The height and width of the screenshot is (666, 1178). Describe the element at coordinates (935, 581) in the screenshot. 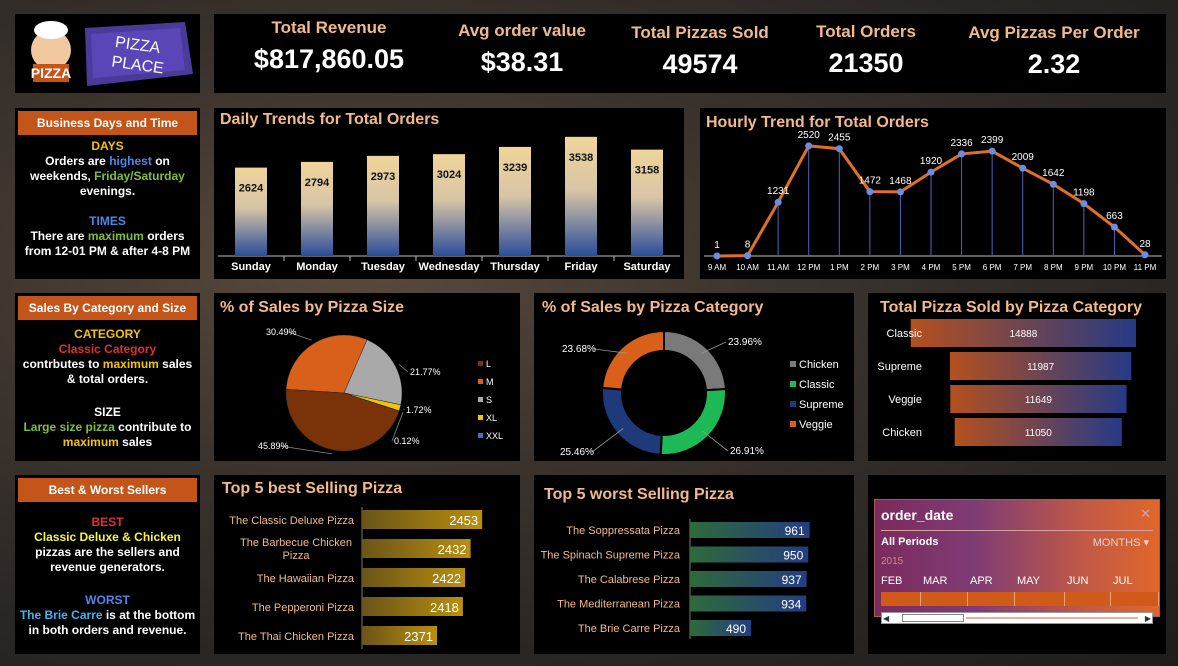

I see `slicer-month-mar: MAR` at that location.